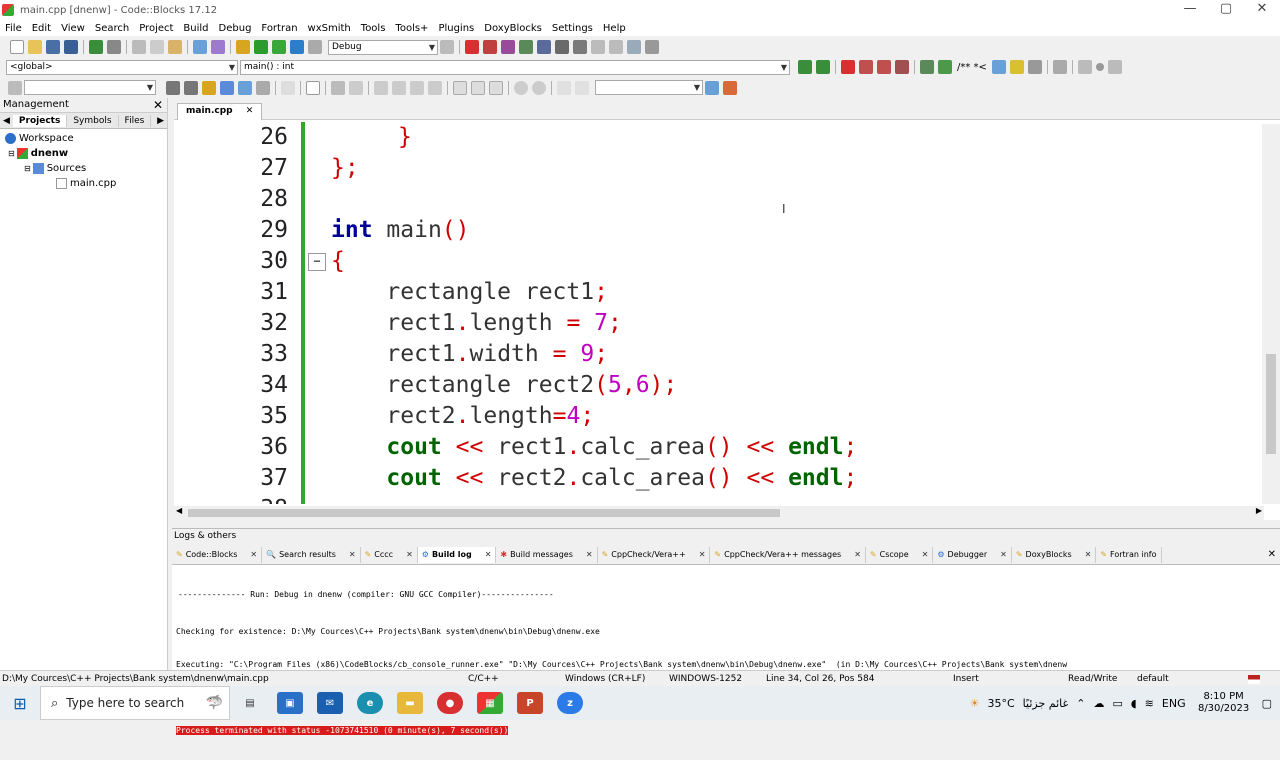  I want to click on undo-icon, so click(96, 47).